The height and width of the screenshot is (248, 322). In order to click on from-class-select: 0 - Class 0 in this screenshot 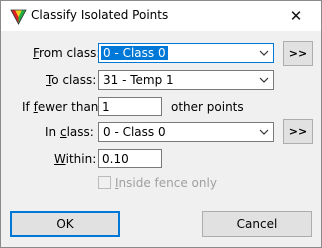, I will do `click(186, 53)`.